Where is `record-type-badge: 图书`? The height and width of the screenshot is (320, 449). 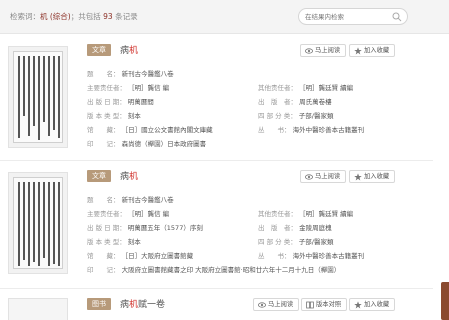
record-type-badge: 图书 is located at coordinates (99, 304).